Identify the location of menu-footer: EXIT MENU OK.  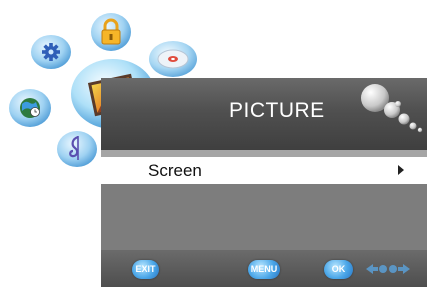
(264, 268).